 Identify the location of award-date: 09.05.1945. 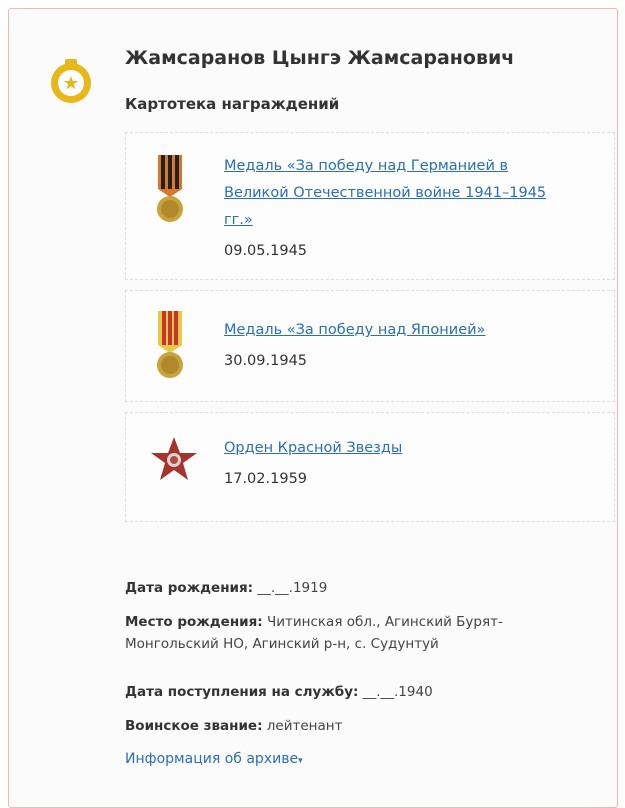
(266, 251).